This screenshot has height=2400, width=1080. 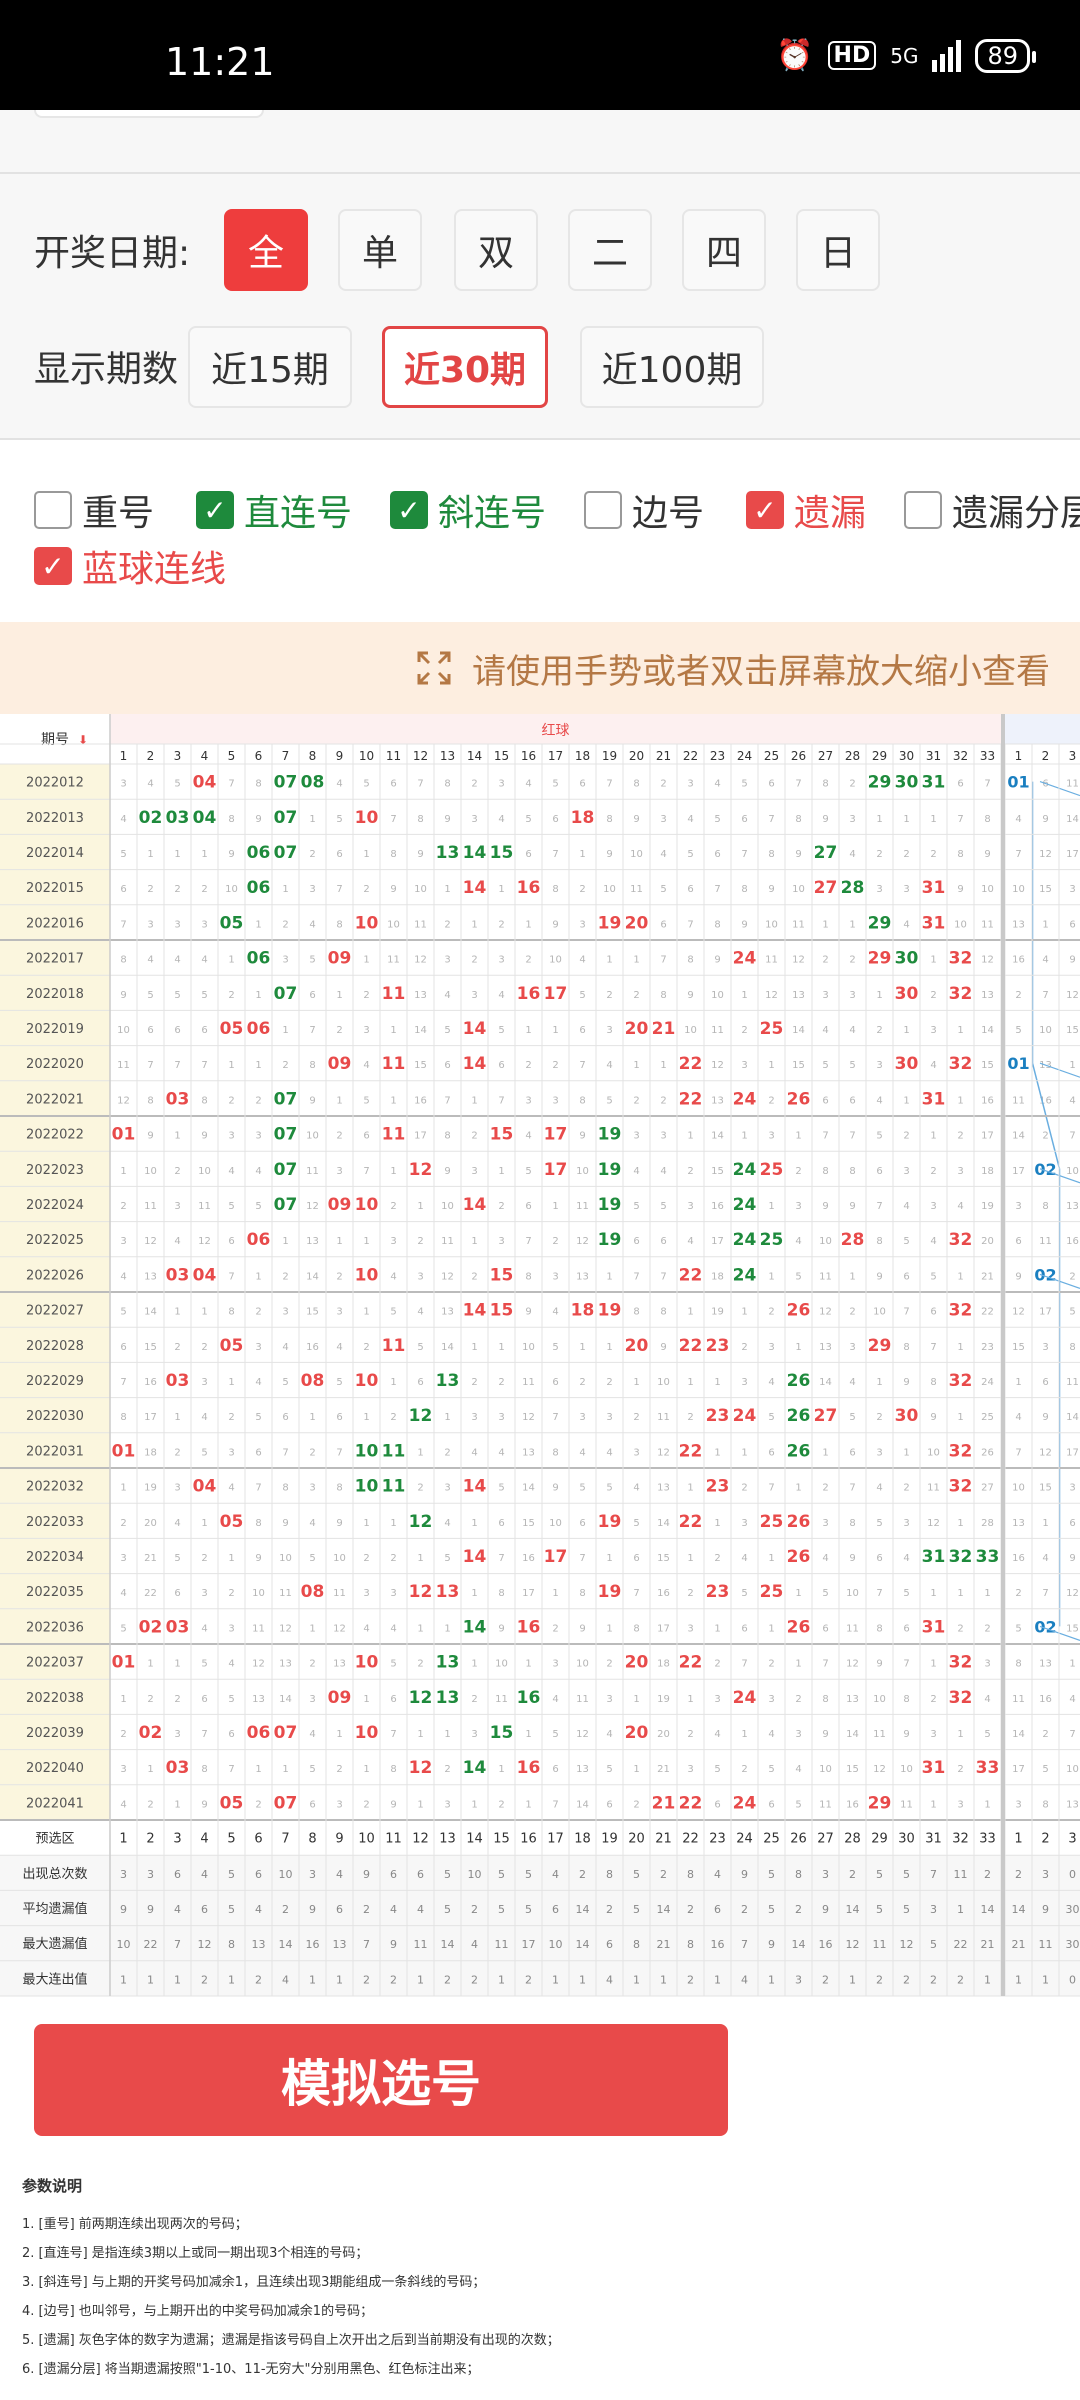 I want to click on stat-value: 22, so click(x=961, y=1944).